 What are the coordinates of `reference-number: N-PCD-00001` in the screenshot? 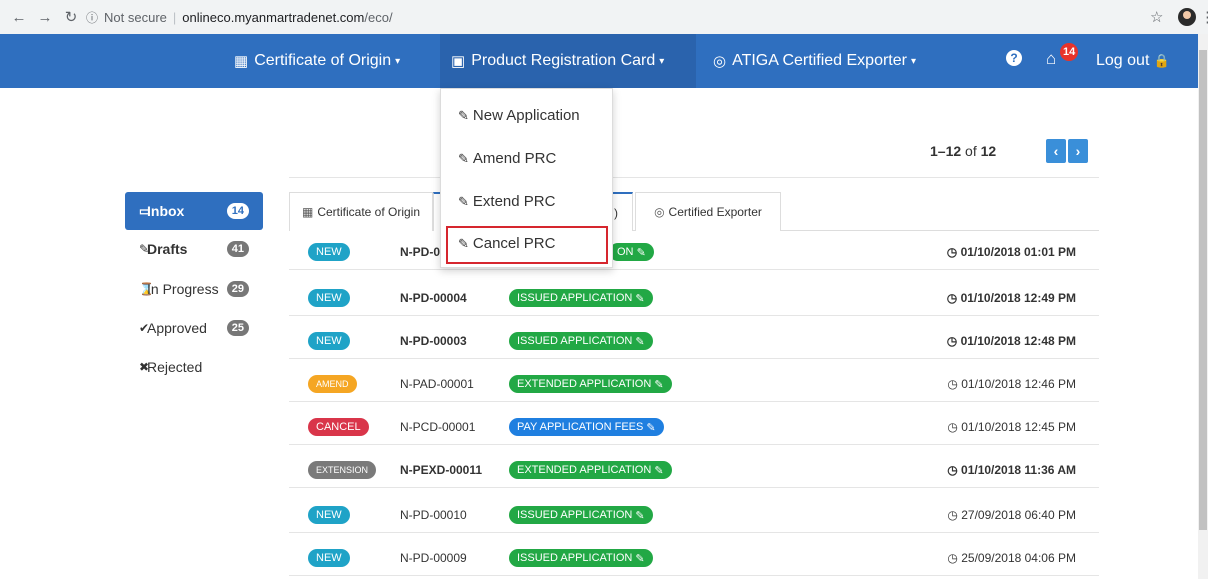 It's located at (438, 427).